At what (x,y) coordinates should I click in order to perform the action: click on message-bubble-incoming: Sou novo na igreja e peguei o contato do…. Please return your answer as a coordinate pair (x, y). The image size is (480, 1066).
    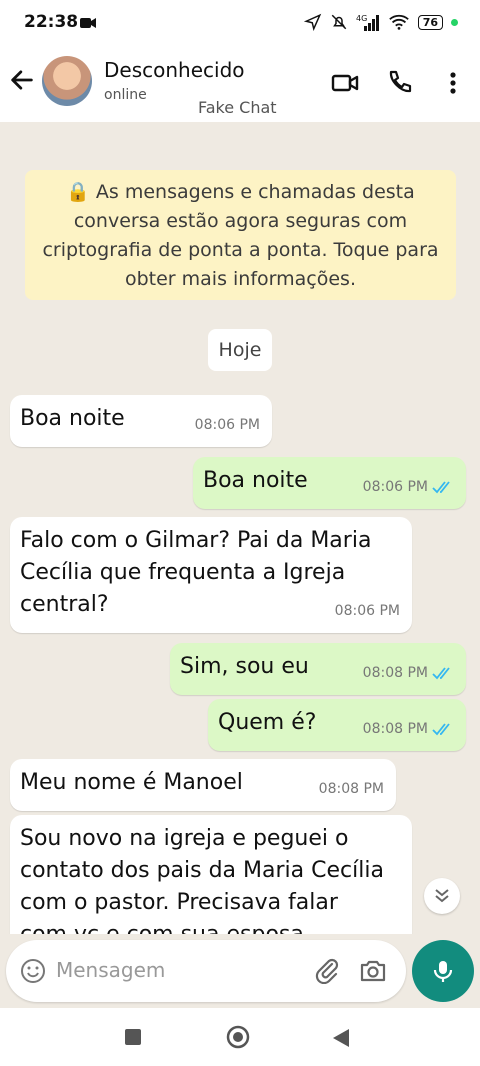
    Looking at the image, I should click on (211, 874).